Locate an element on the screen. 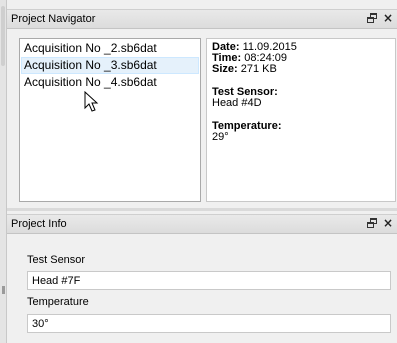  left-dock-scrollbar is located at coordinates (3, 171).